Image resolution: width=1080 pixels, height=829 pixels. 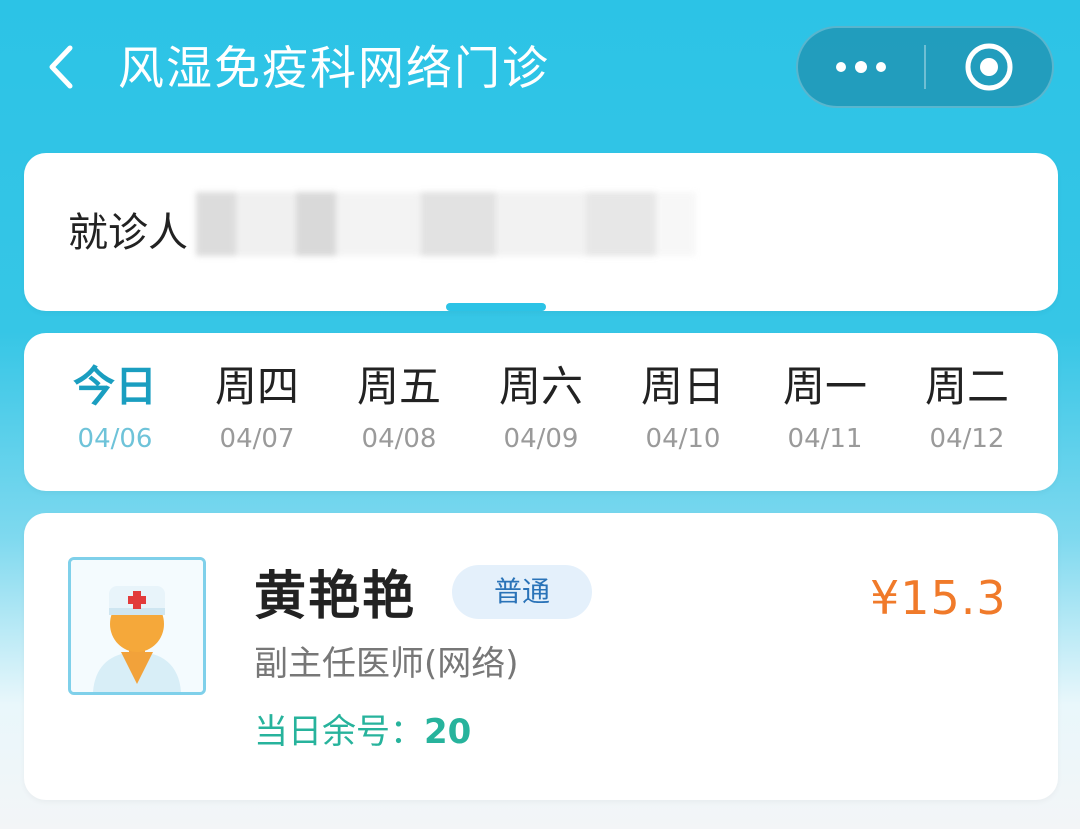 I want to click on patient-name-redacted, so click(x=446, y=224).